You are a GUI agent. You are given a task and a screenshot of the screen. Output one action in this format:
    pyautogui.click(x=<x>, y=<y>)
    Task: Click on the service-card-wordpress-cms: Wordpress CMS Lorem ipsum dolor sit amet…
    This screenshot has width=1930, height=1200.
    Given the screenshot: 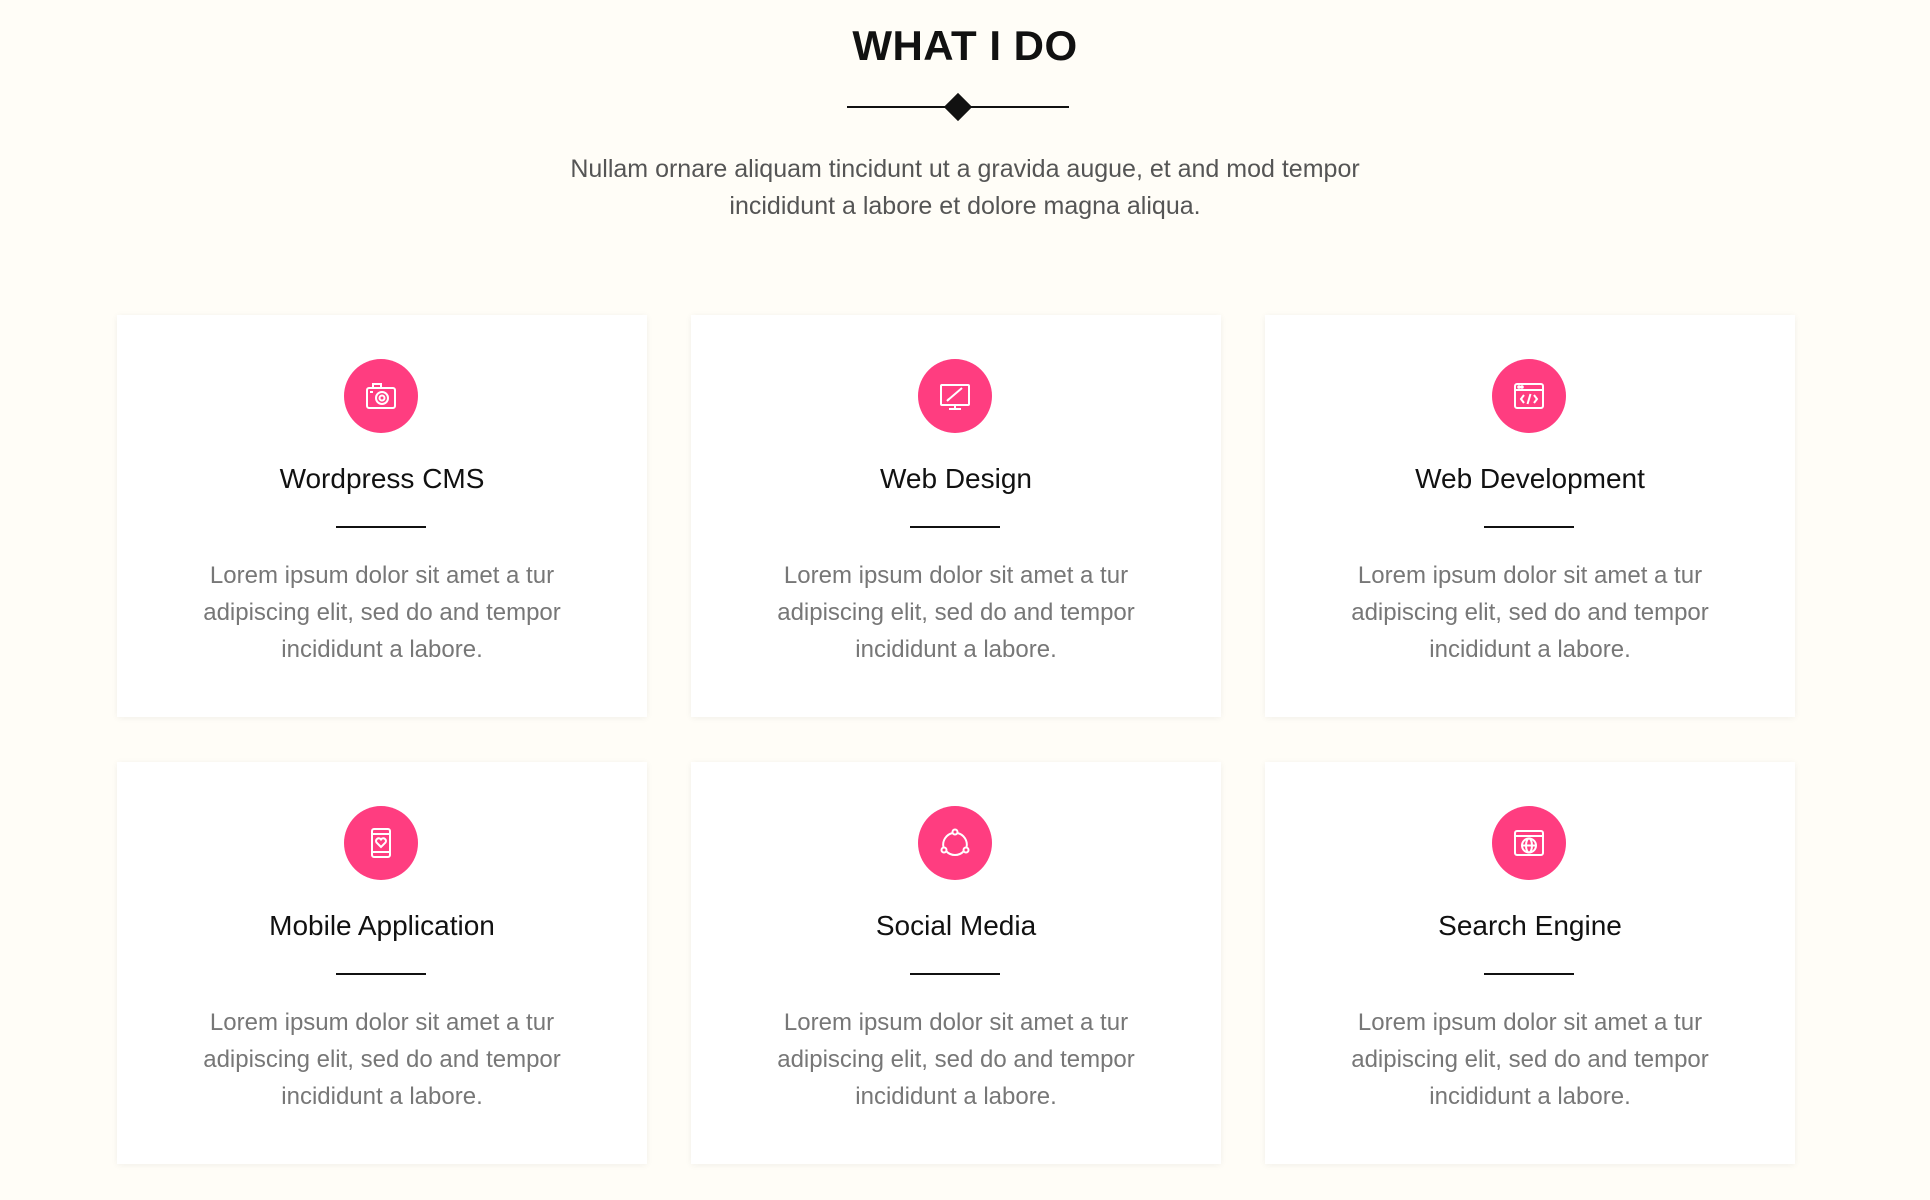 What is the action you would take?
    pyautogui.click(x=382, y=516)
    